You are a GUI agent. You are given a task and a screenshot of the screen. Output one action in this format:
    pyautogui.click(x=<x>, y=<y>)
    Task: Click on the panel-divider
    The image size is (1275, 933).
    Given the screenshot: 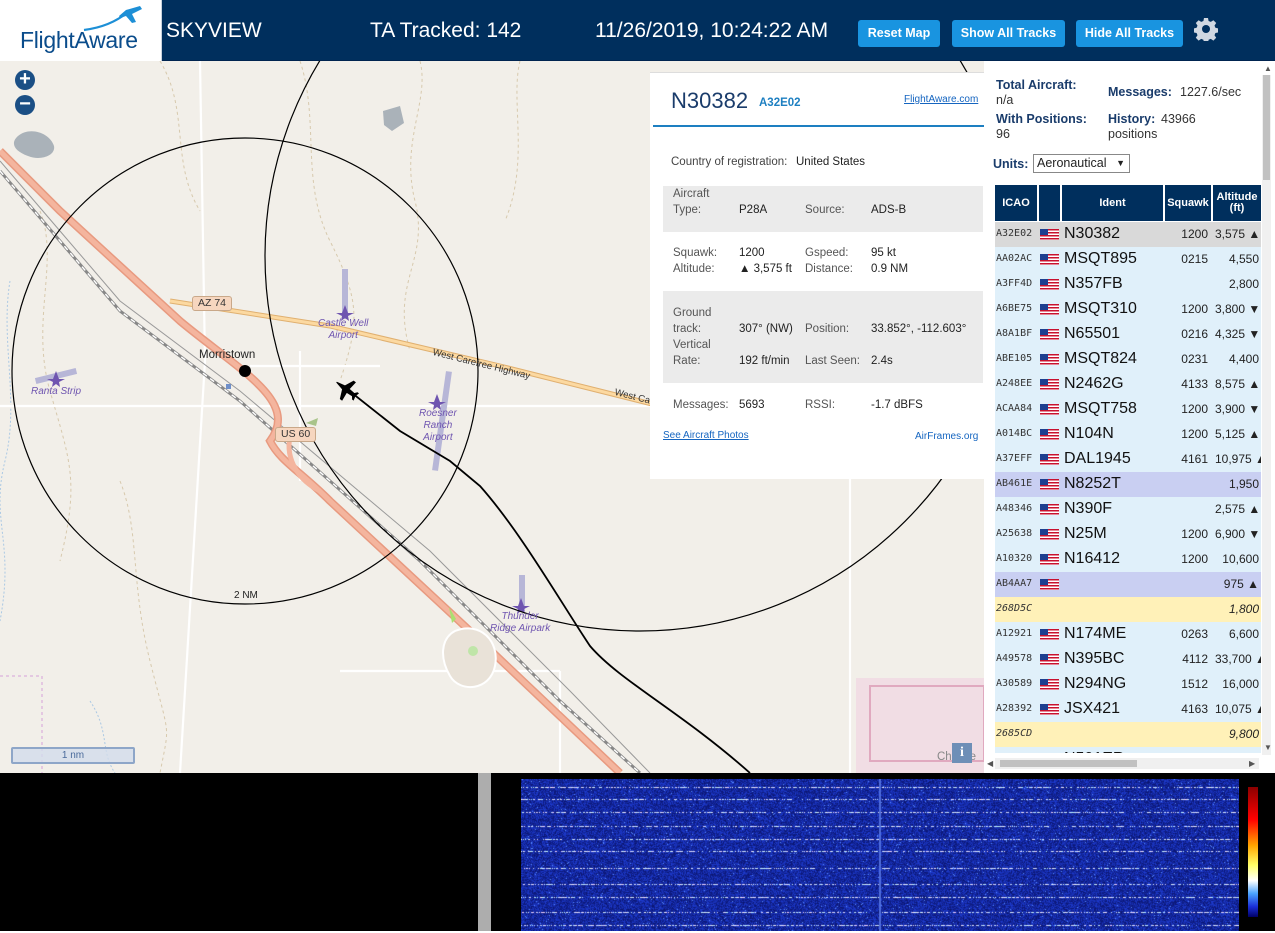 What is the action you would take?
    pyautogui.click(x=484, y=852)
    